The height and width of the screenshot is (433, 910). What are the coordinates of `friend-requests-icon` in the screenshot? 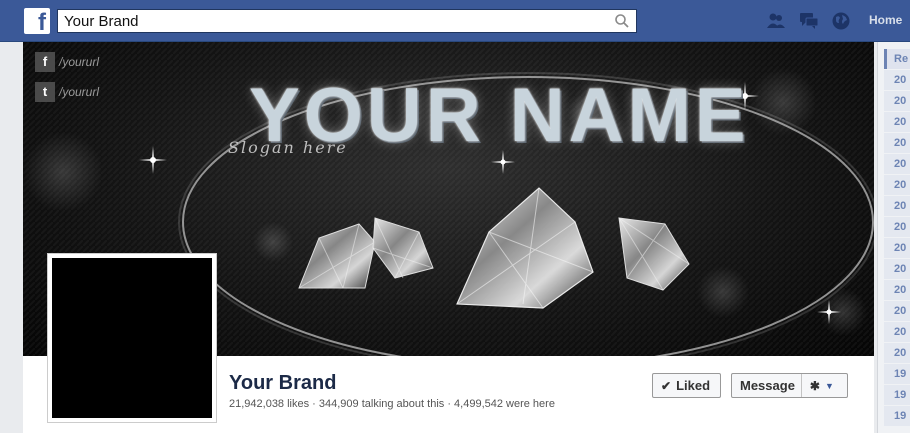 It's located at (776, 21).